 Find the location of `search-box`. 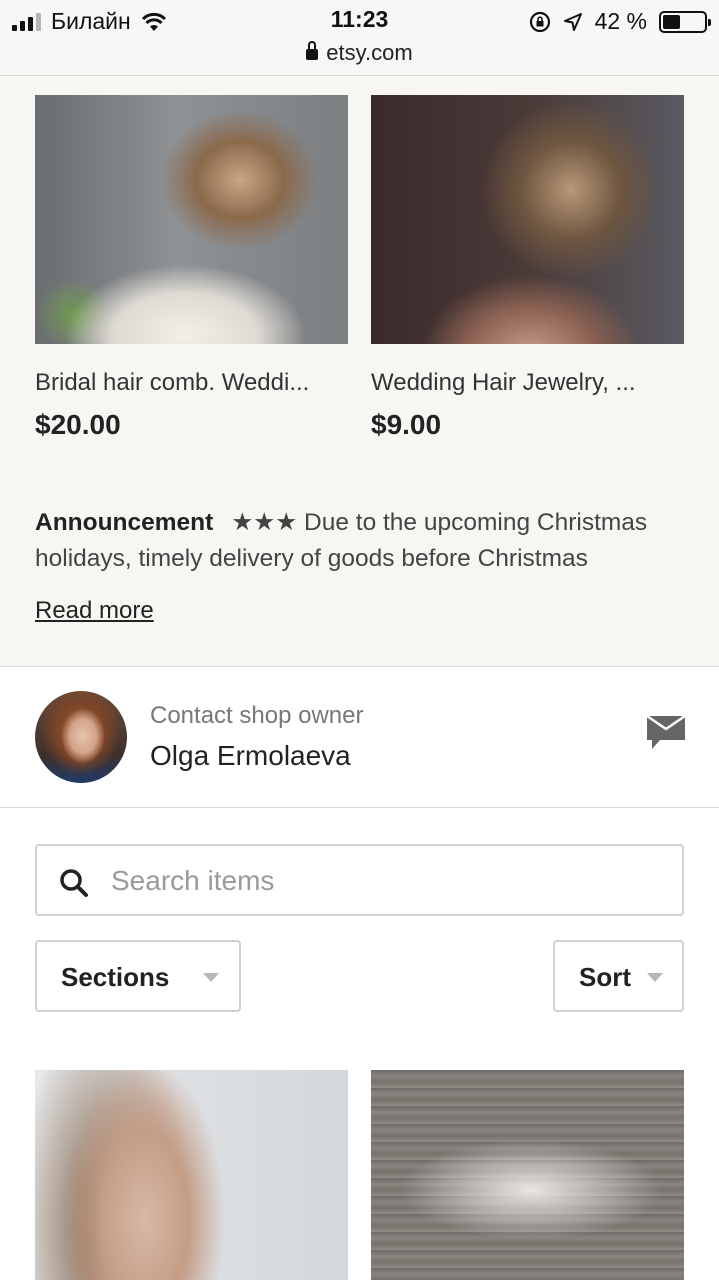

search-box is located at coordinates (359, 880).